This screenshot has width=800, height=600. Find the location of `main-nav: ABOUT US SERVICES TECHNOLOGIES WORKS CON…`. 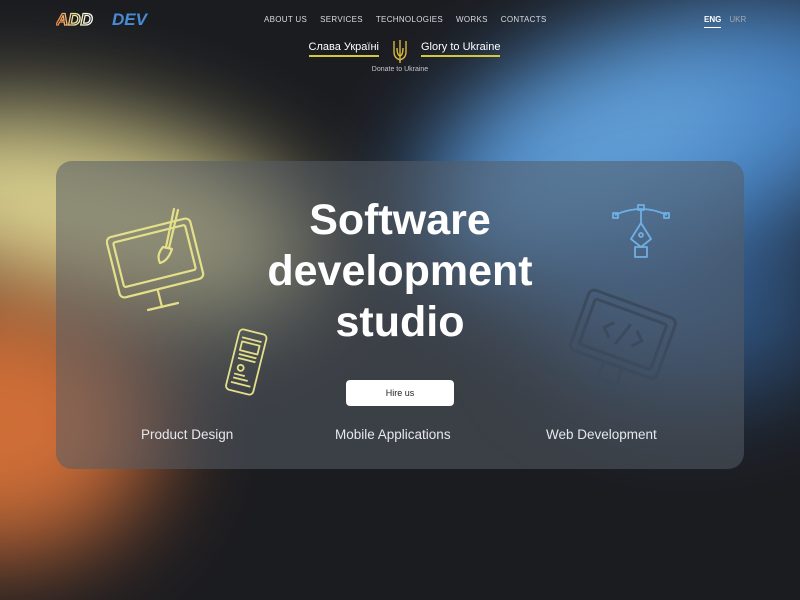

main-nav: ABOUT US SERVICES TECHNOLOGIES WORKS CON… is located at coordinates (405, 19).